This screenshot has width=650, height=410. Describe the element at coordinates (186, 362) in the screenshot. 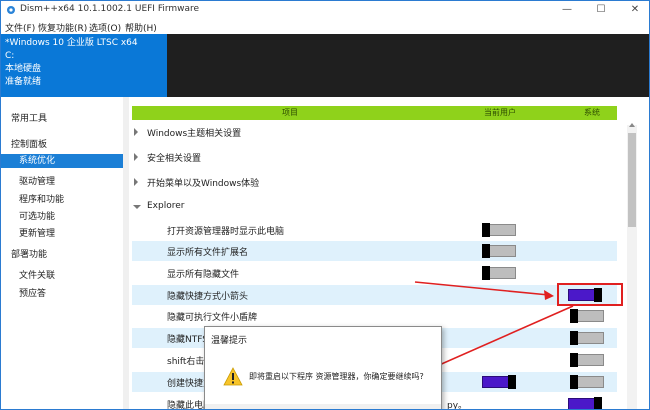

I see `setting-label: shift右击` at that location.